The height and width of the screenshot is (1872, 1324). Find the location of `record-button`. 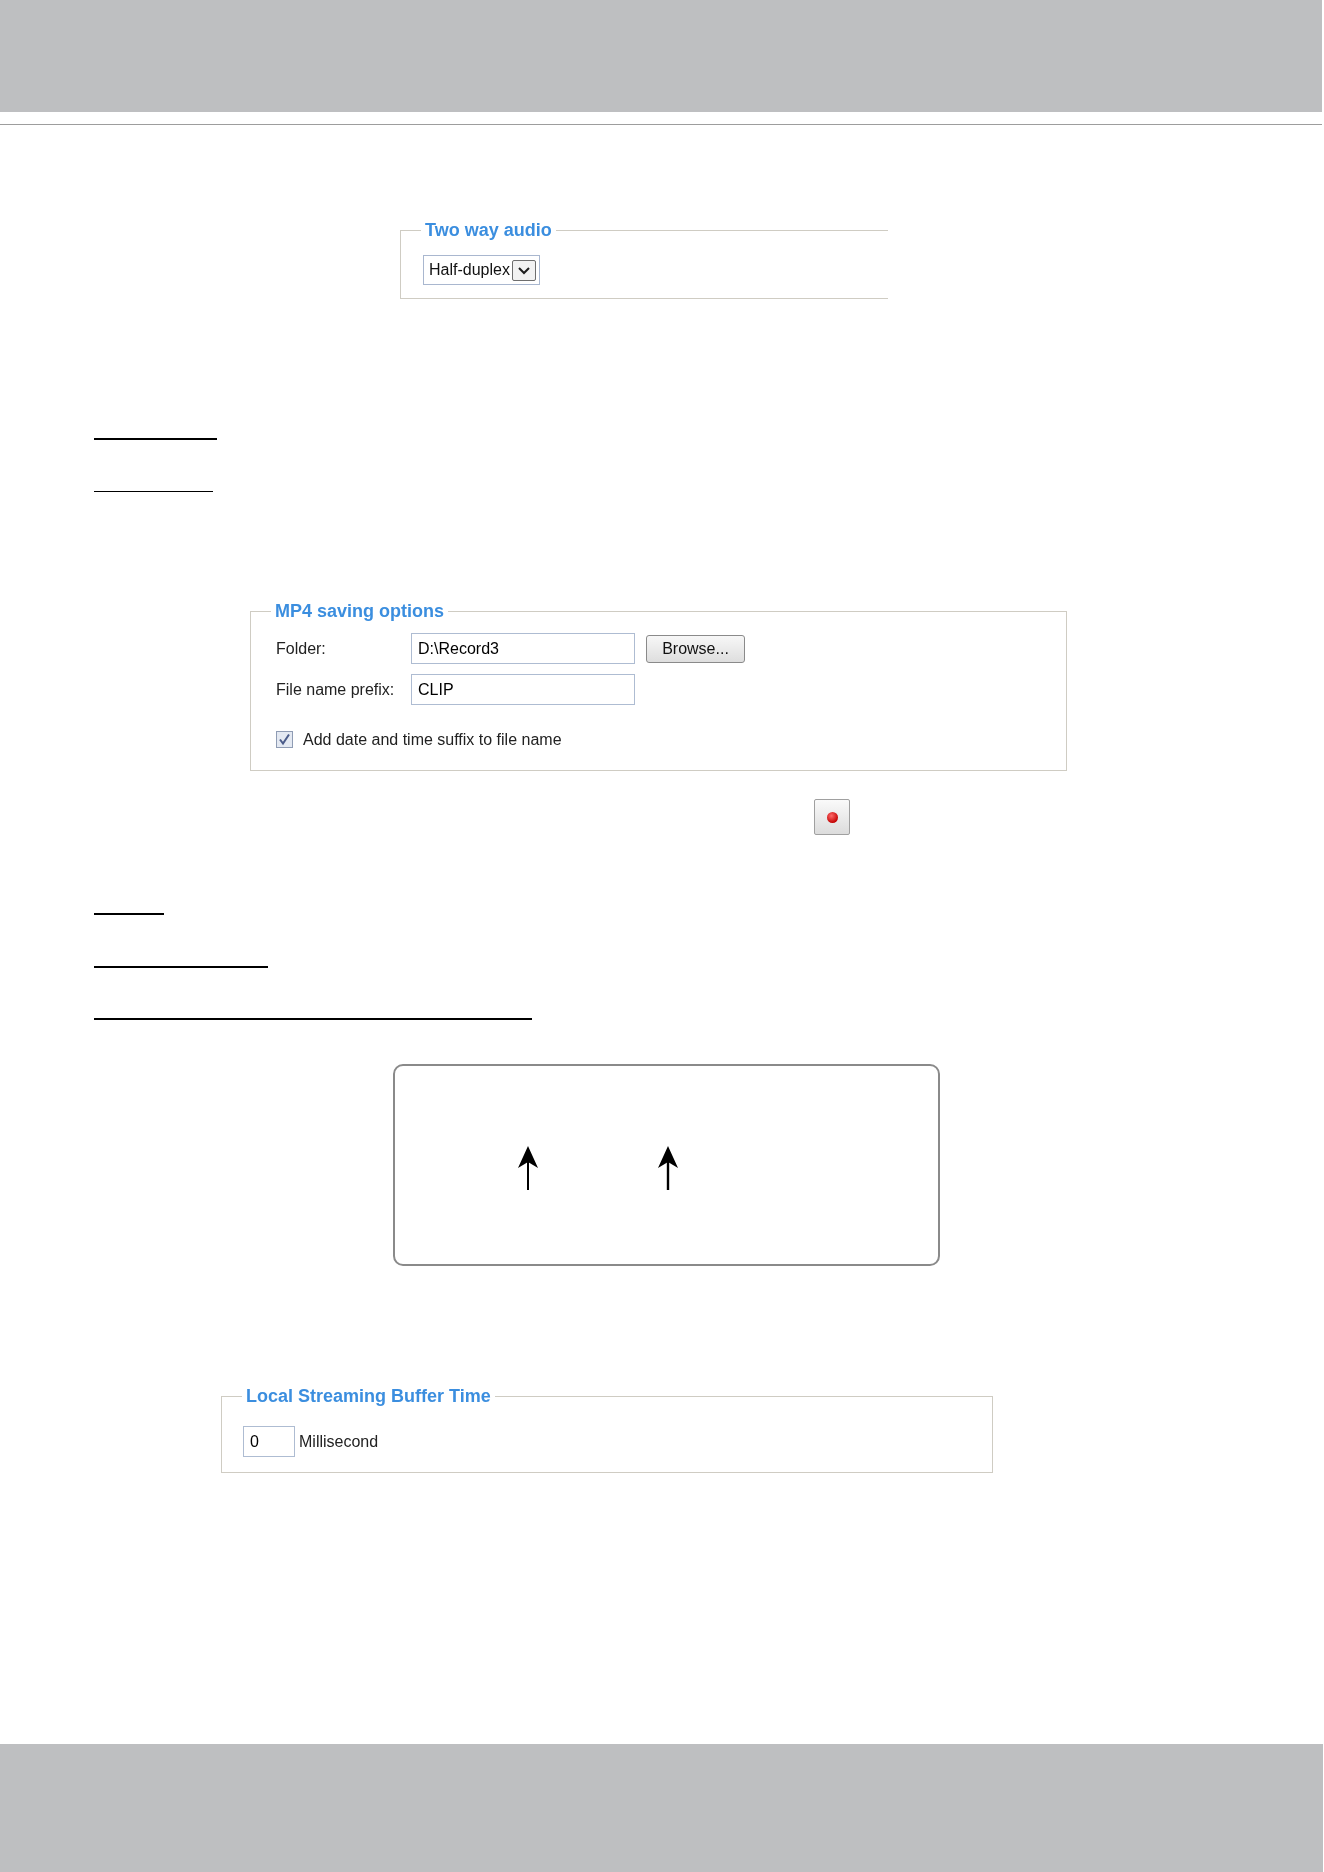

record-button is located at coordinates (832, 817).